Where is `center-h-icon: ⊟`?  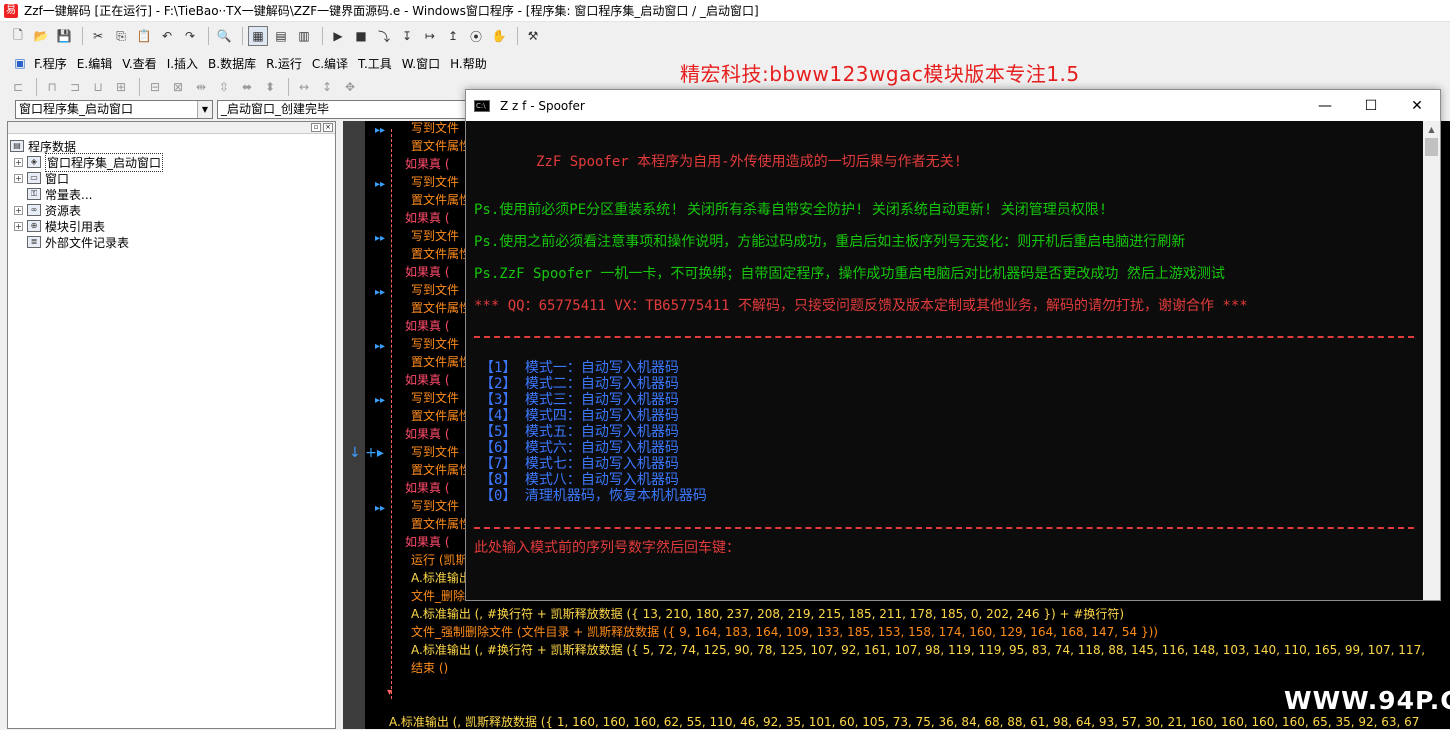
center-h-icon: ⊟ is located at coordinates (155, 87).